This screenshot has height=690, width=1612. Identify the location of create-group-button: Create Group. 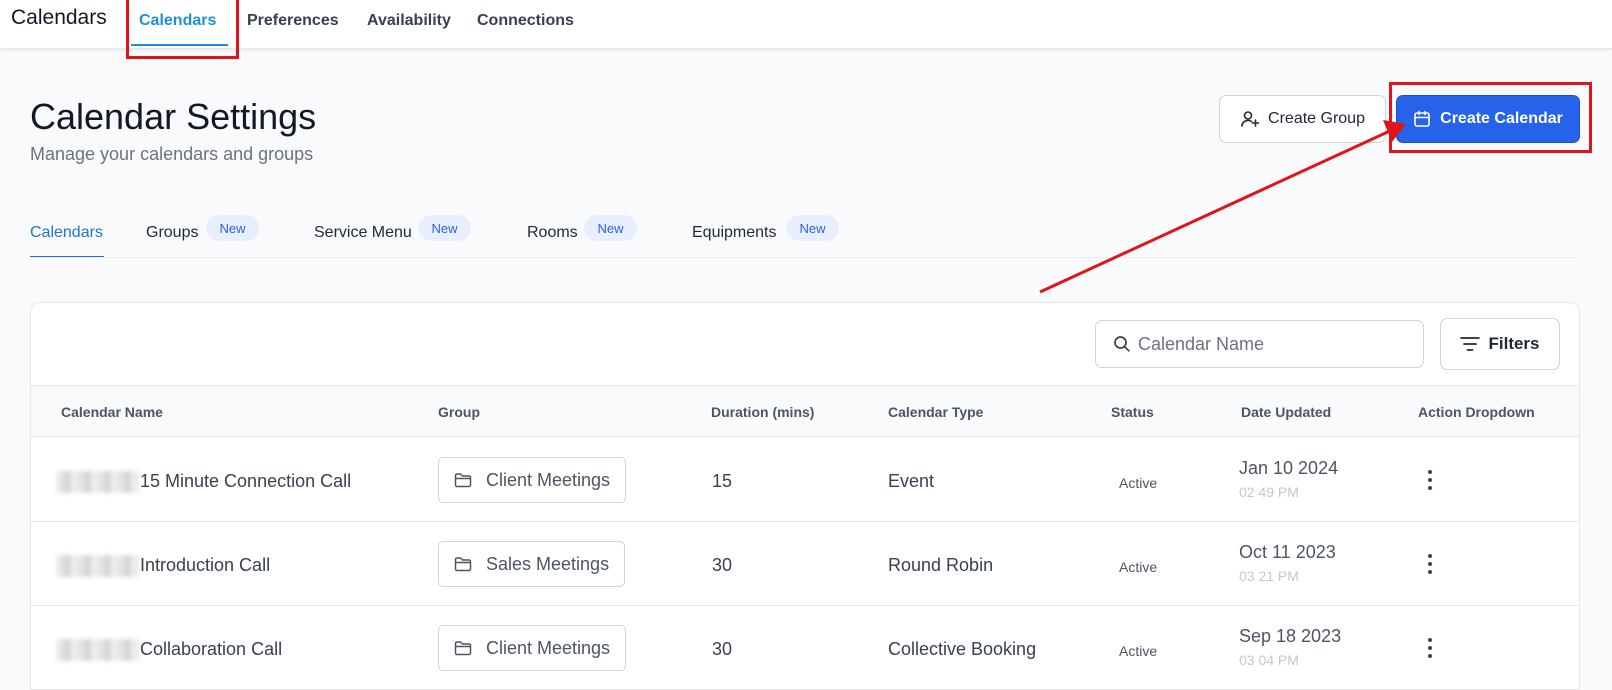
(1302, 119).